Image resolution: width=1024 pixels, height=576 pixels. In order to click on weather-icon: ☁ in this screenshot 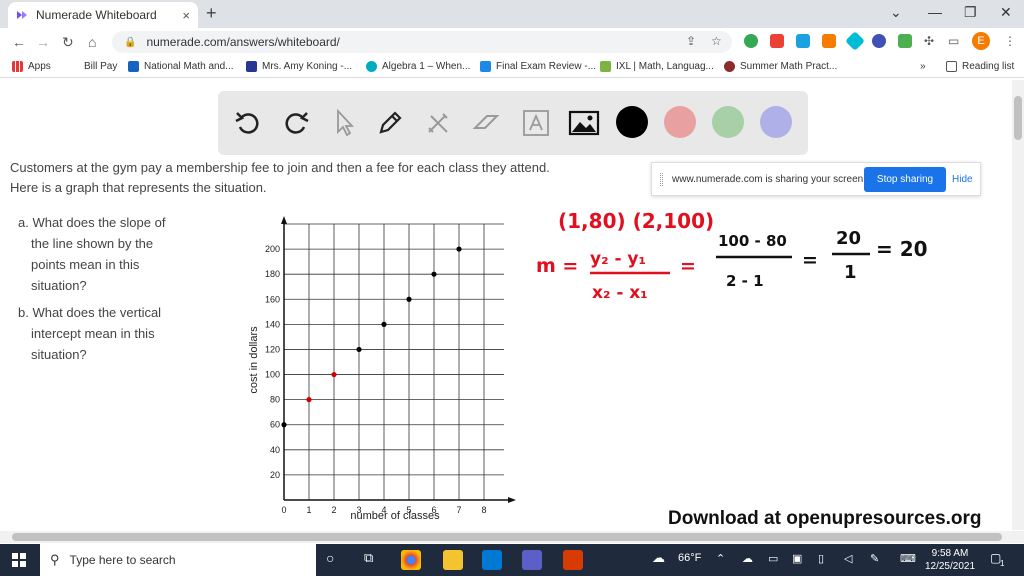, I will do `click(658, 558)`.